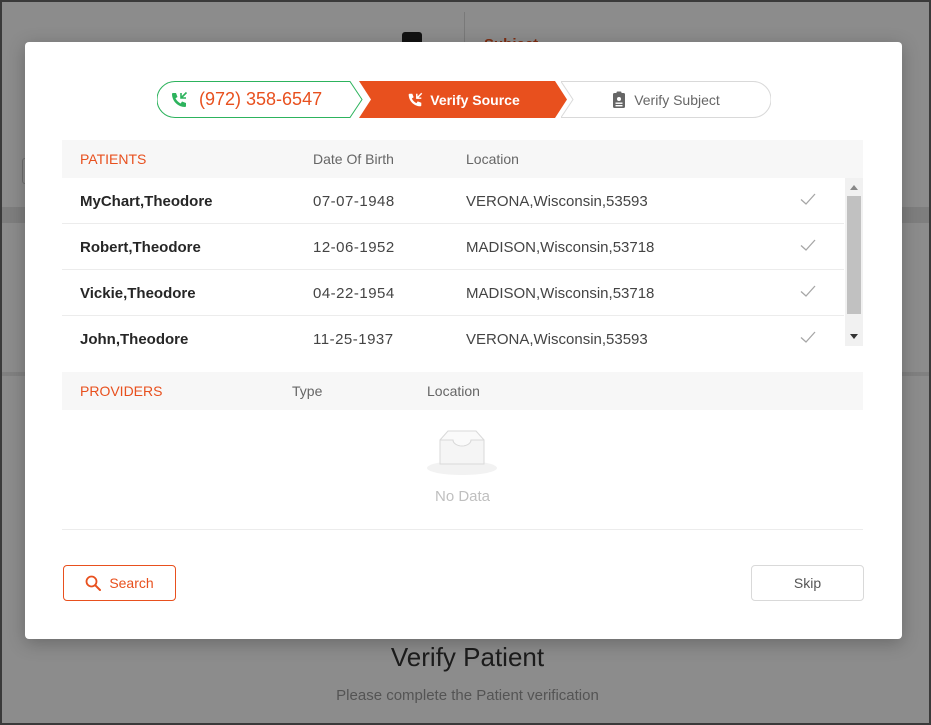 The height and width of the screenshot is (725, 931). I want to click on step-phone: (972) 358-6547, so click(260, 99).